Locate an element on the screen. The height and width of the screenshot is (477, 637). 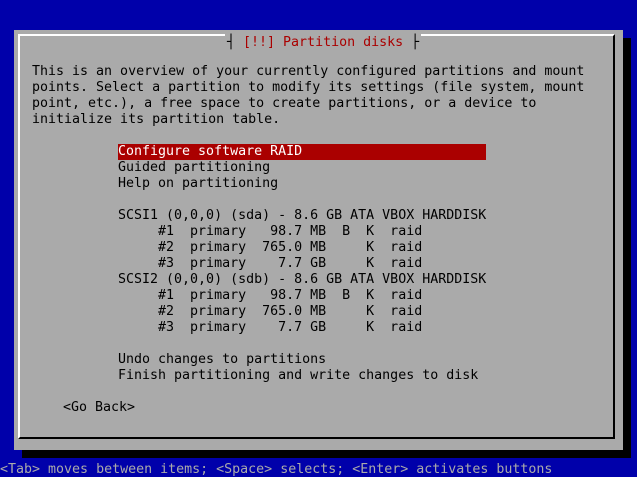
go-back-button: <Go Back> is located at coordinates (99, 408).